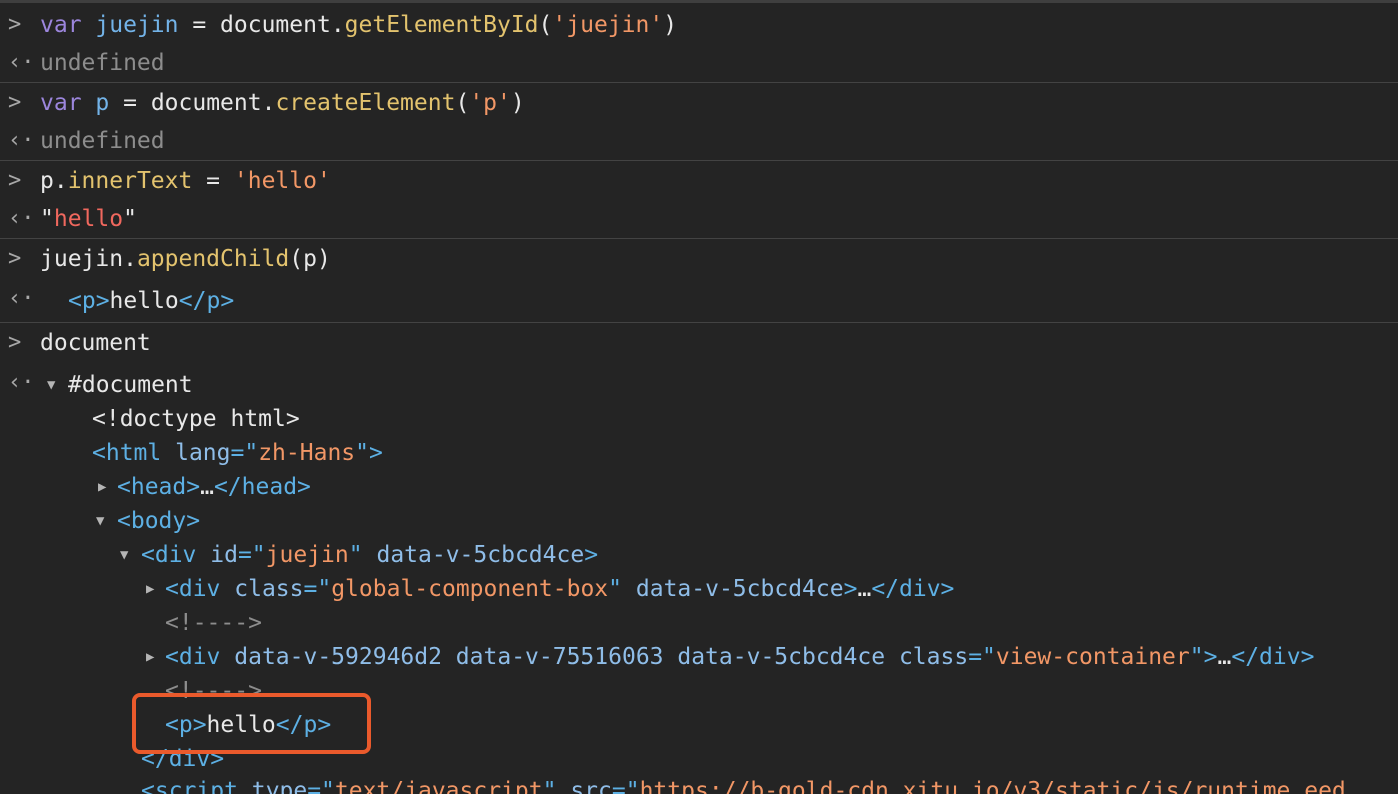 This screenshot has width=1398, height=794. What do you see at coordinates (369, 555) in the screenshot?
I see `div-juejin-node: <div id="juejin" data-v-5cbcd4ce>` at bounding box center [369, 555].